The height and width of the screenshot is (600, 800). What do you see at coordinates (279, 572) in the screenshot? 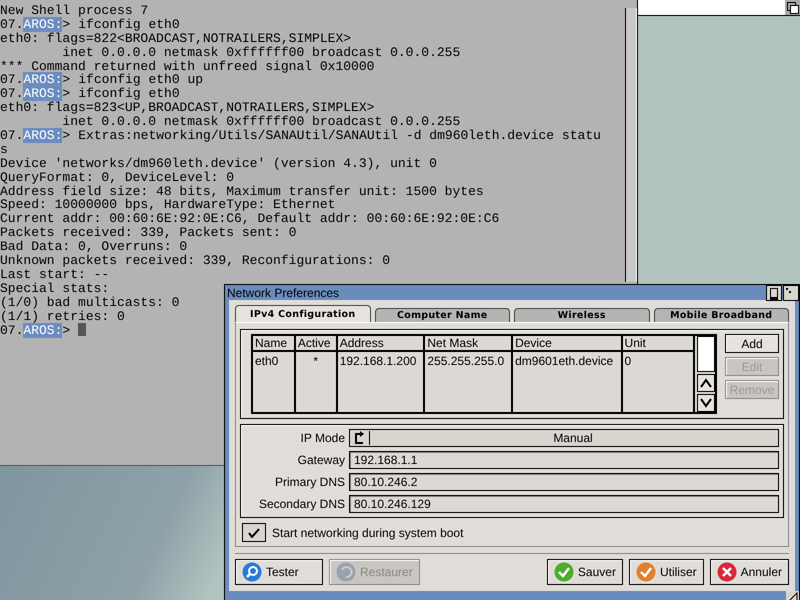
I see `dialog-button: Tester` at bounding box center [279, 572].